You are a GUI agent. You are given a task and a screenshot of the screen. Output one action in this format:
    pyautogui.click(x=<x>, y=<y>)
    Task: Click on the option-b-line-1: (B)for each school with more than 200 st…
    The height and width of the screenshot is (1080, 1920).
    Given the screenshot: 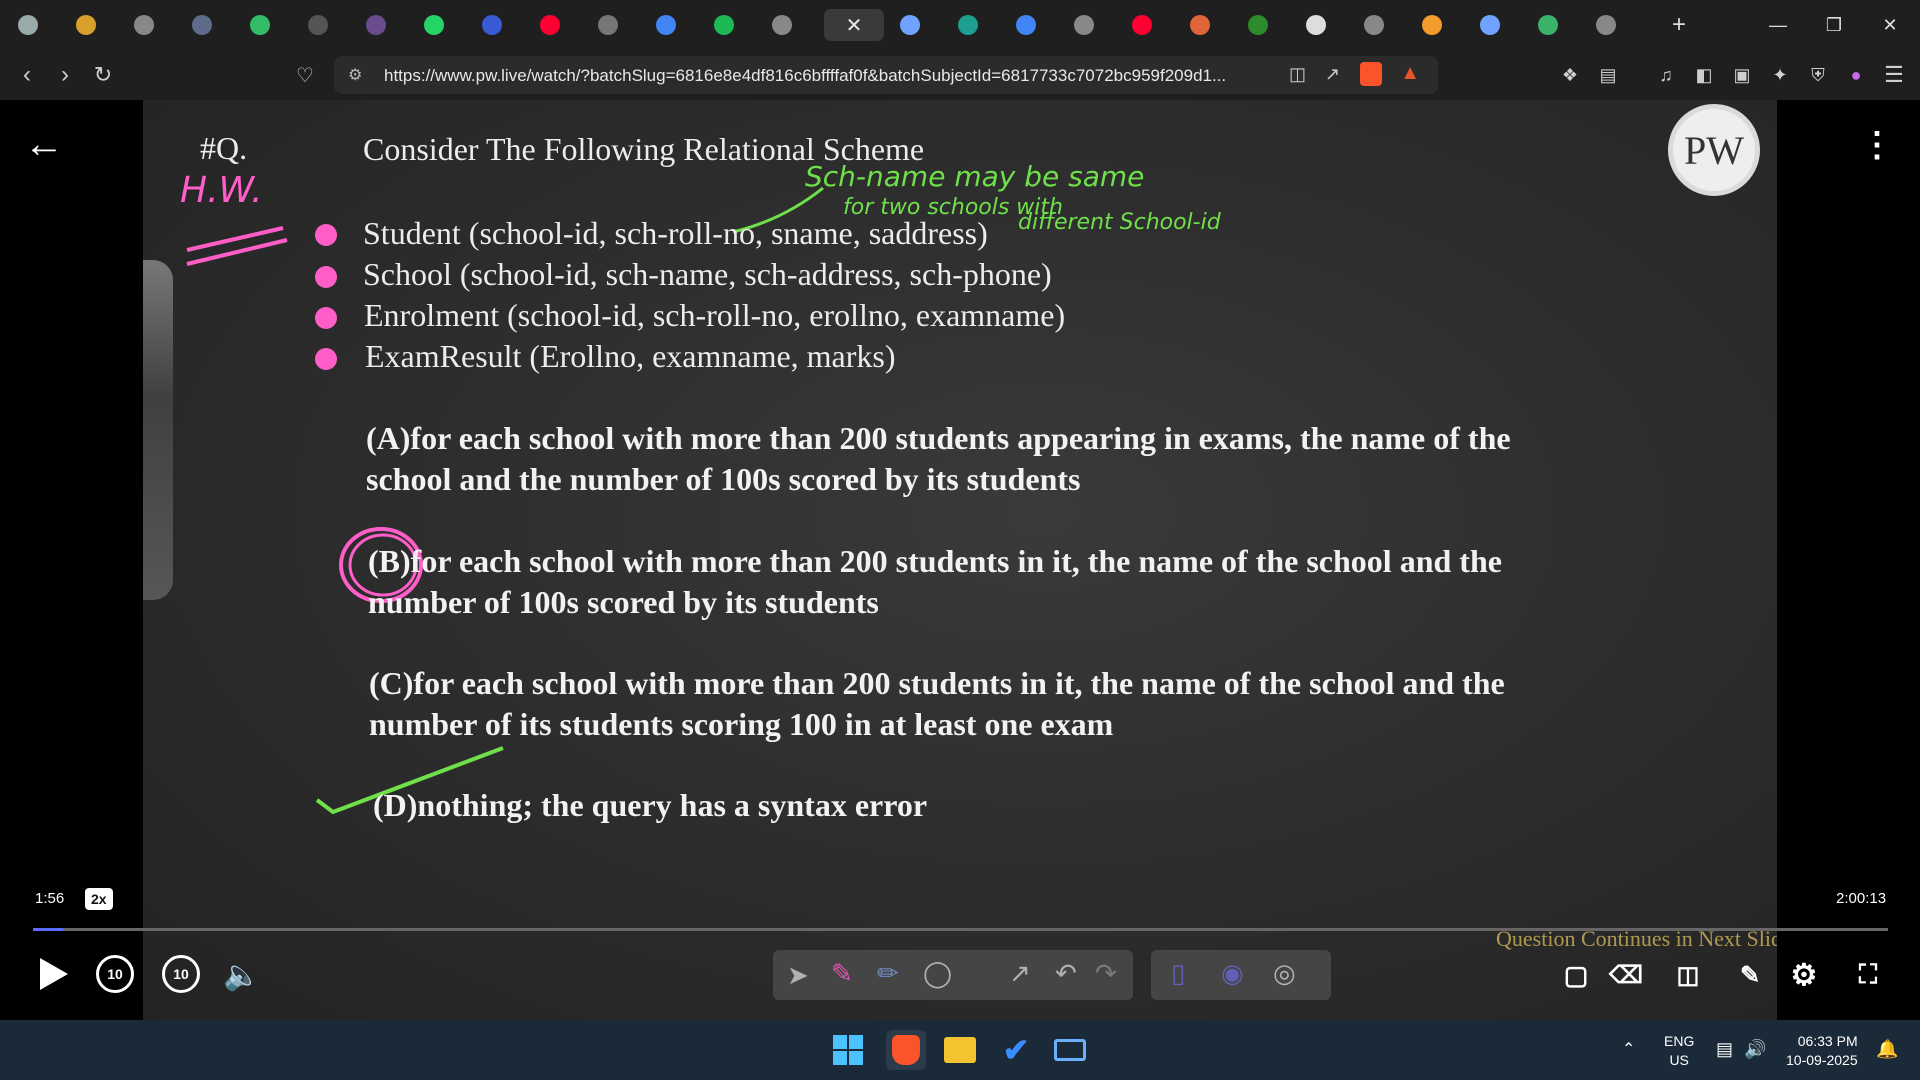 What is the action you would take?
    pyautogui.click(x=935, y=561)
    